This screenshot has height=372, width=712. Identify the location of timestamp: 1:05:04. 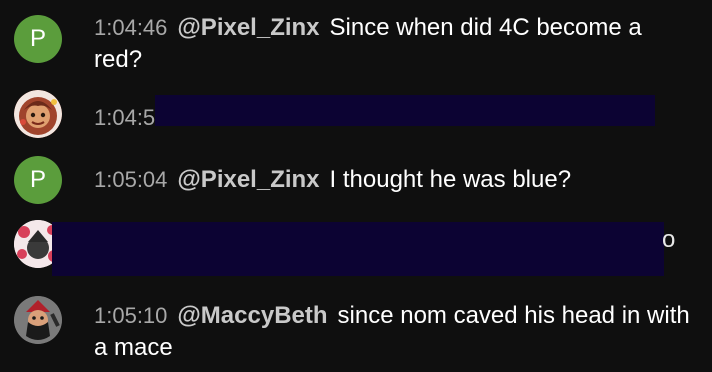
(131, 179).